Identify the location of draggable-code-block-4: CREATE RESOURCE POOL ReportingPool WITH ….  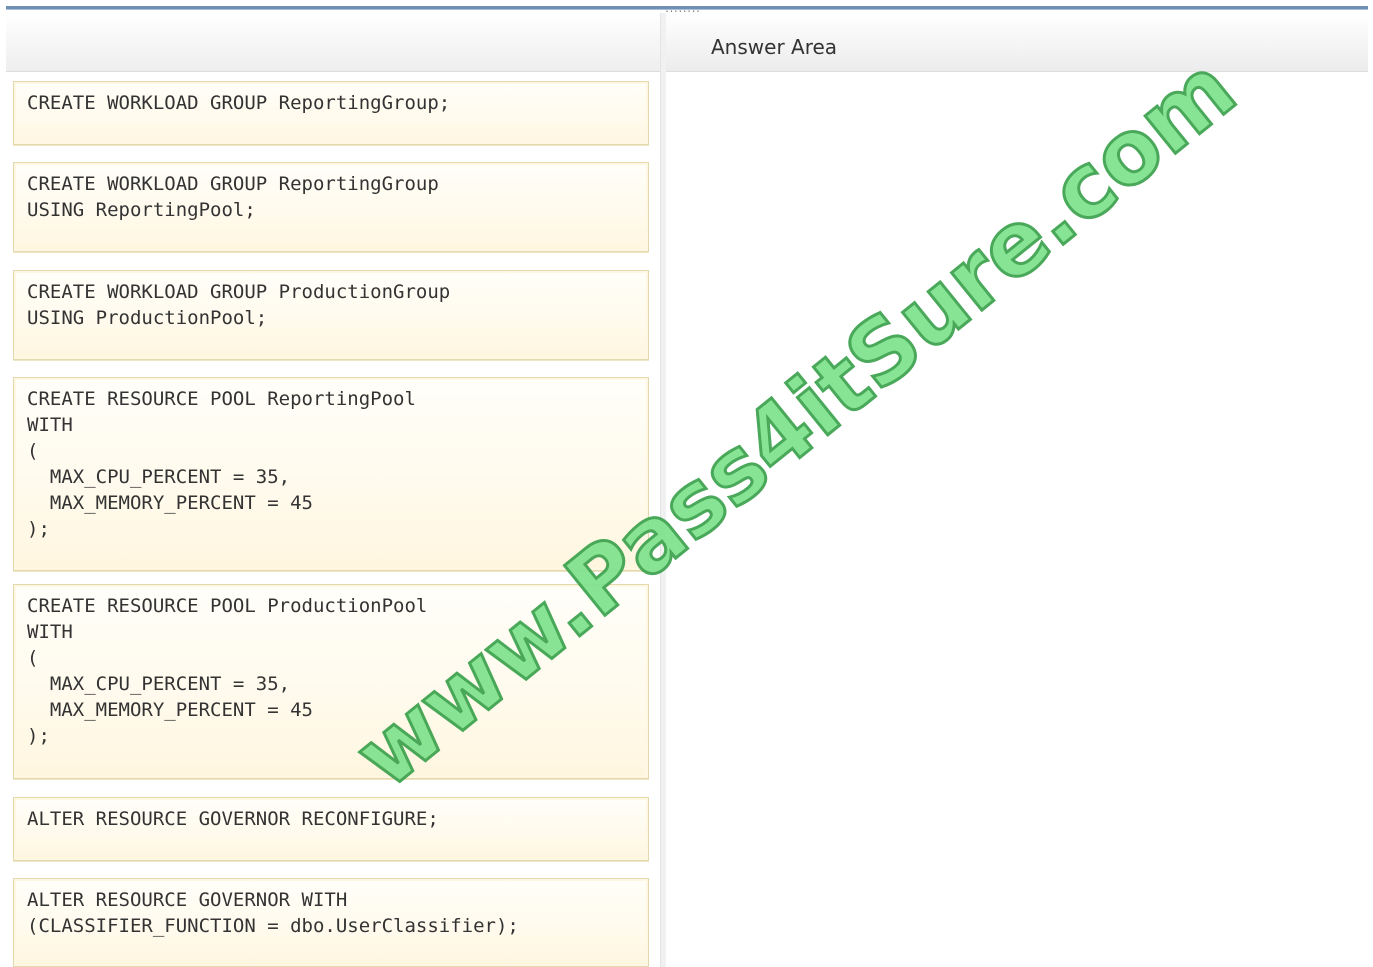
(331, 474).